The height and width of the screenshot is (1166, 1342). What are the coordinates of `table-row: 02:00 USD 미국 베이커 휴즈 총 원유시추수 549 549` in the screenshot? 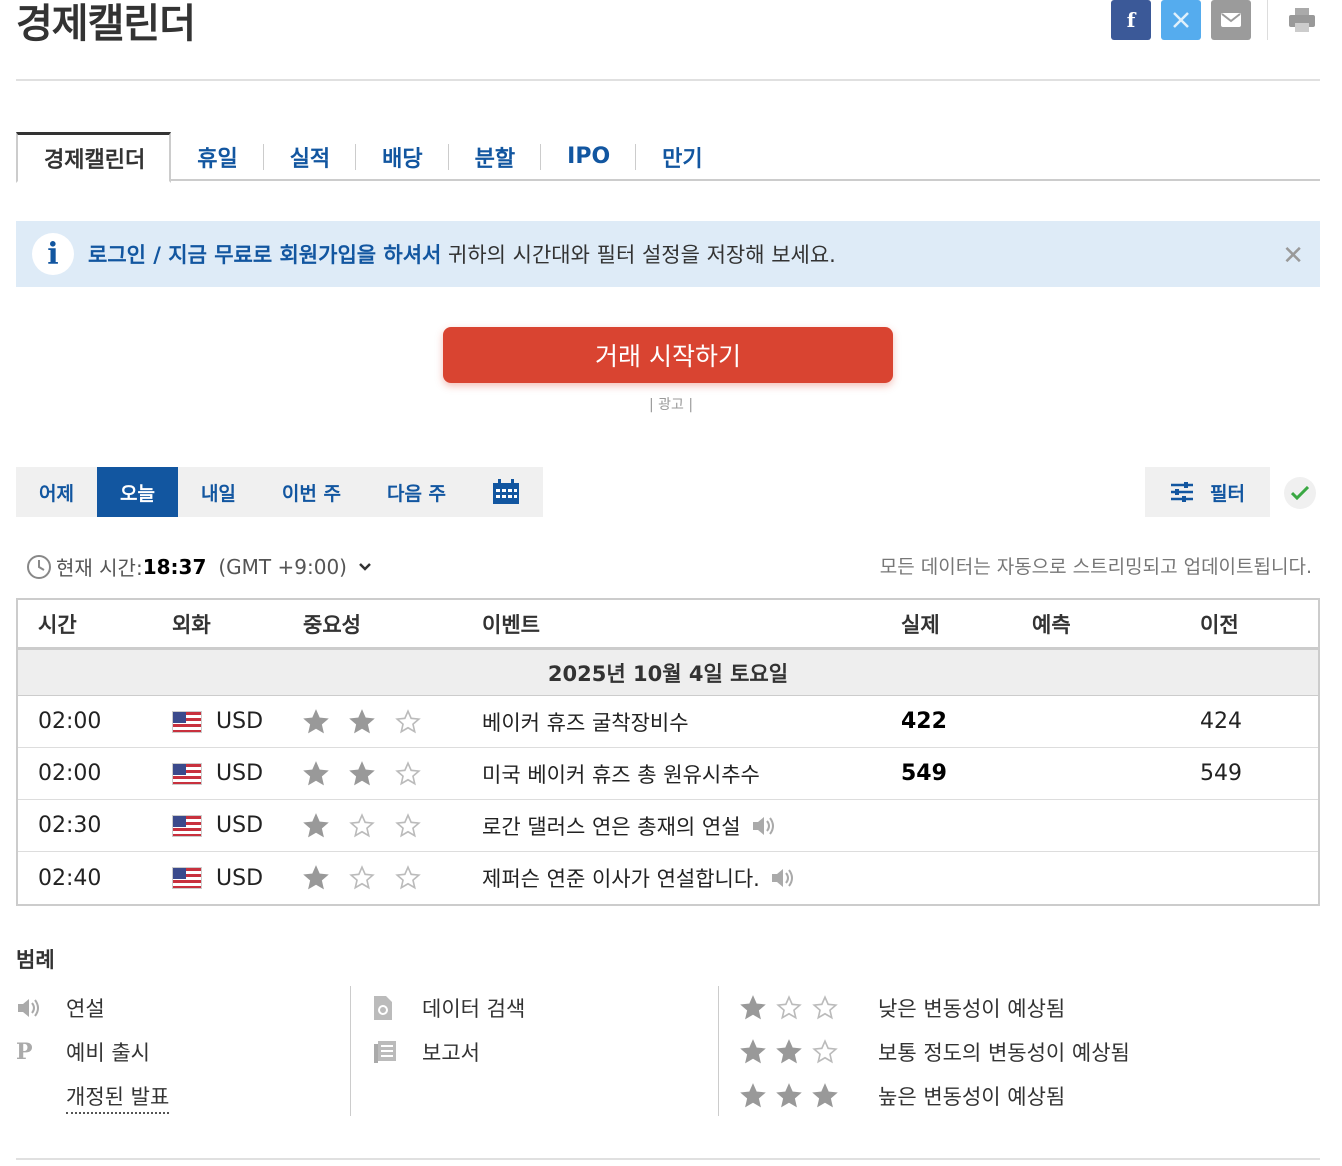 It's located at (668, 774).